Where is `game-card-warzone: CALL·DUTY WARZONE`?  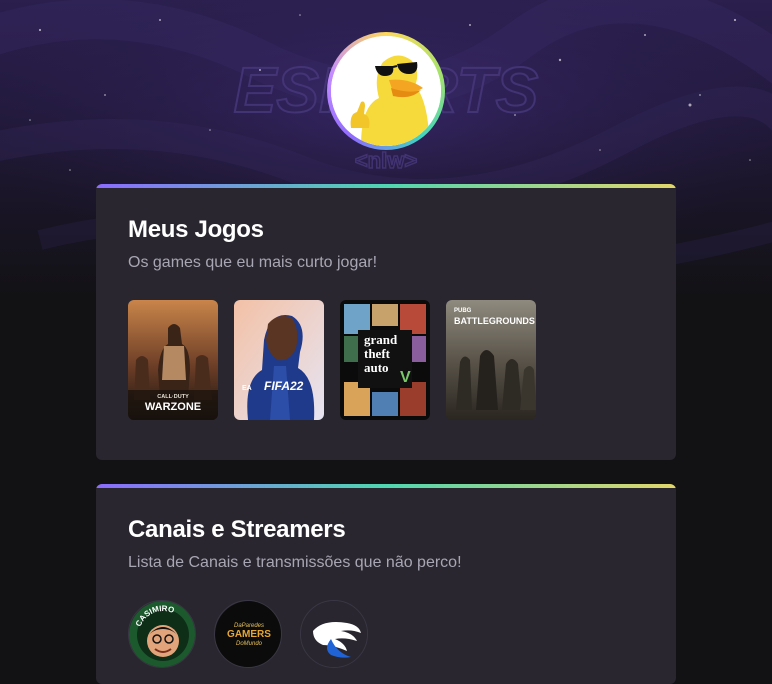
game-card-warzone: CALL·DUTY WARZONE is located at coordinates (173, 360).